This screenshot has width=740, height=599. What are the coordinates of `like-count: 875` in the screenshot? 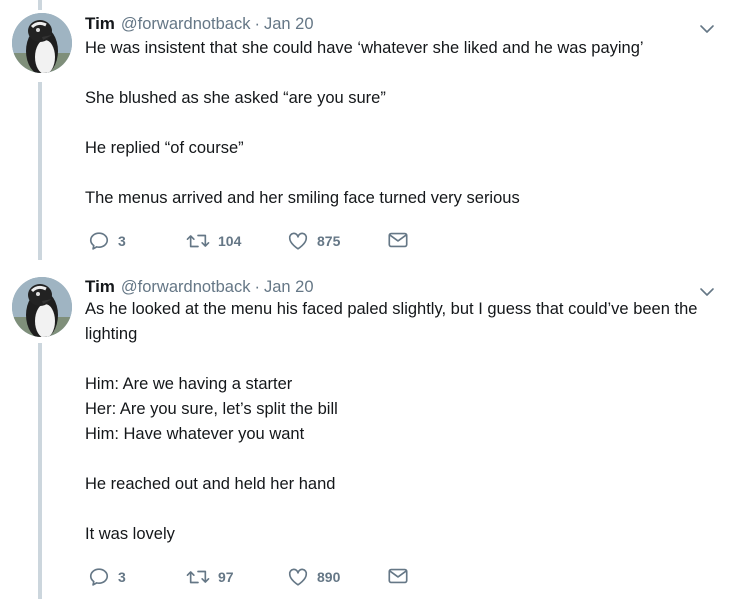 It's located at (329, 241).